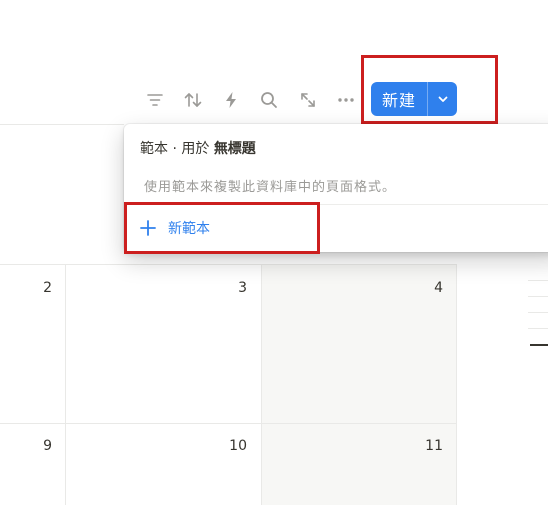  What do you see at coordinates (270, 187) in the screenshot?
I see `template-menu-description: 使用範本來複製此資料庫中的頁面格式。` at bounding box center [270, 187].